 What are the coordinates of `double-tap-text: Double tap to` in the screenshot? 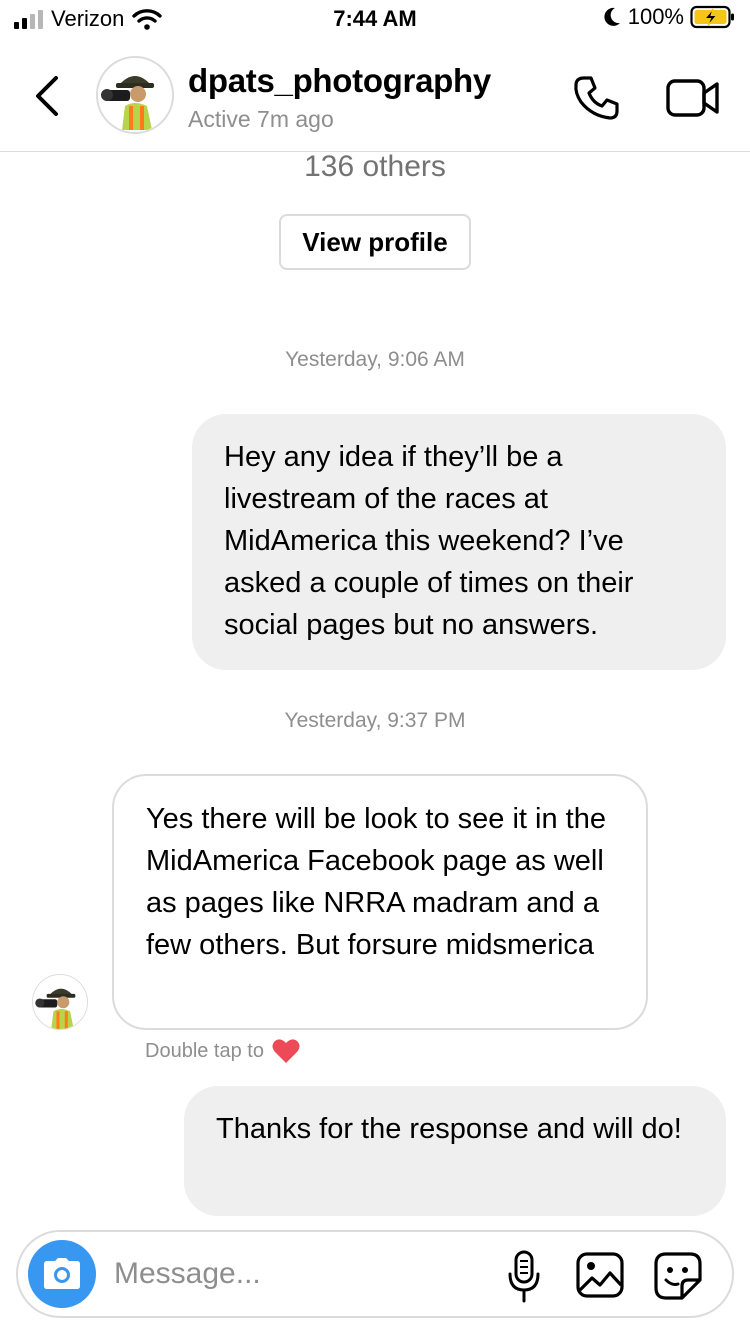 It's located at (204, 1050).